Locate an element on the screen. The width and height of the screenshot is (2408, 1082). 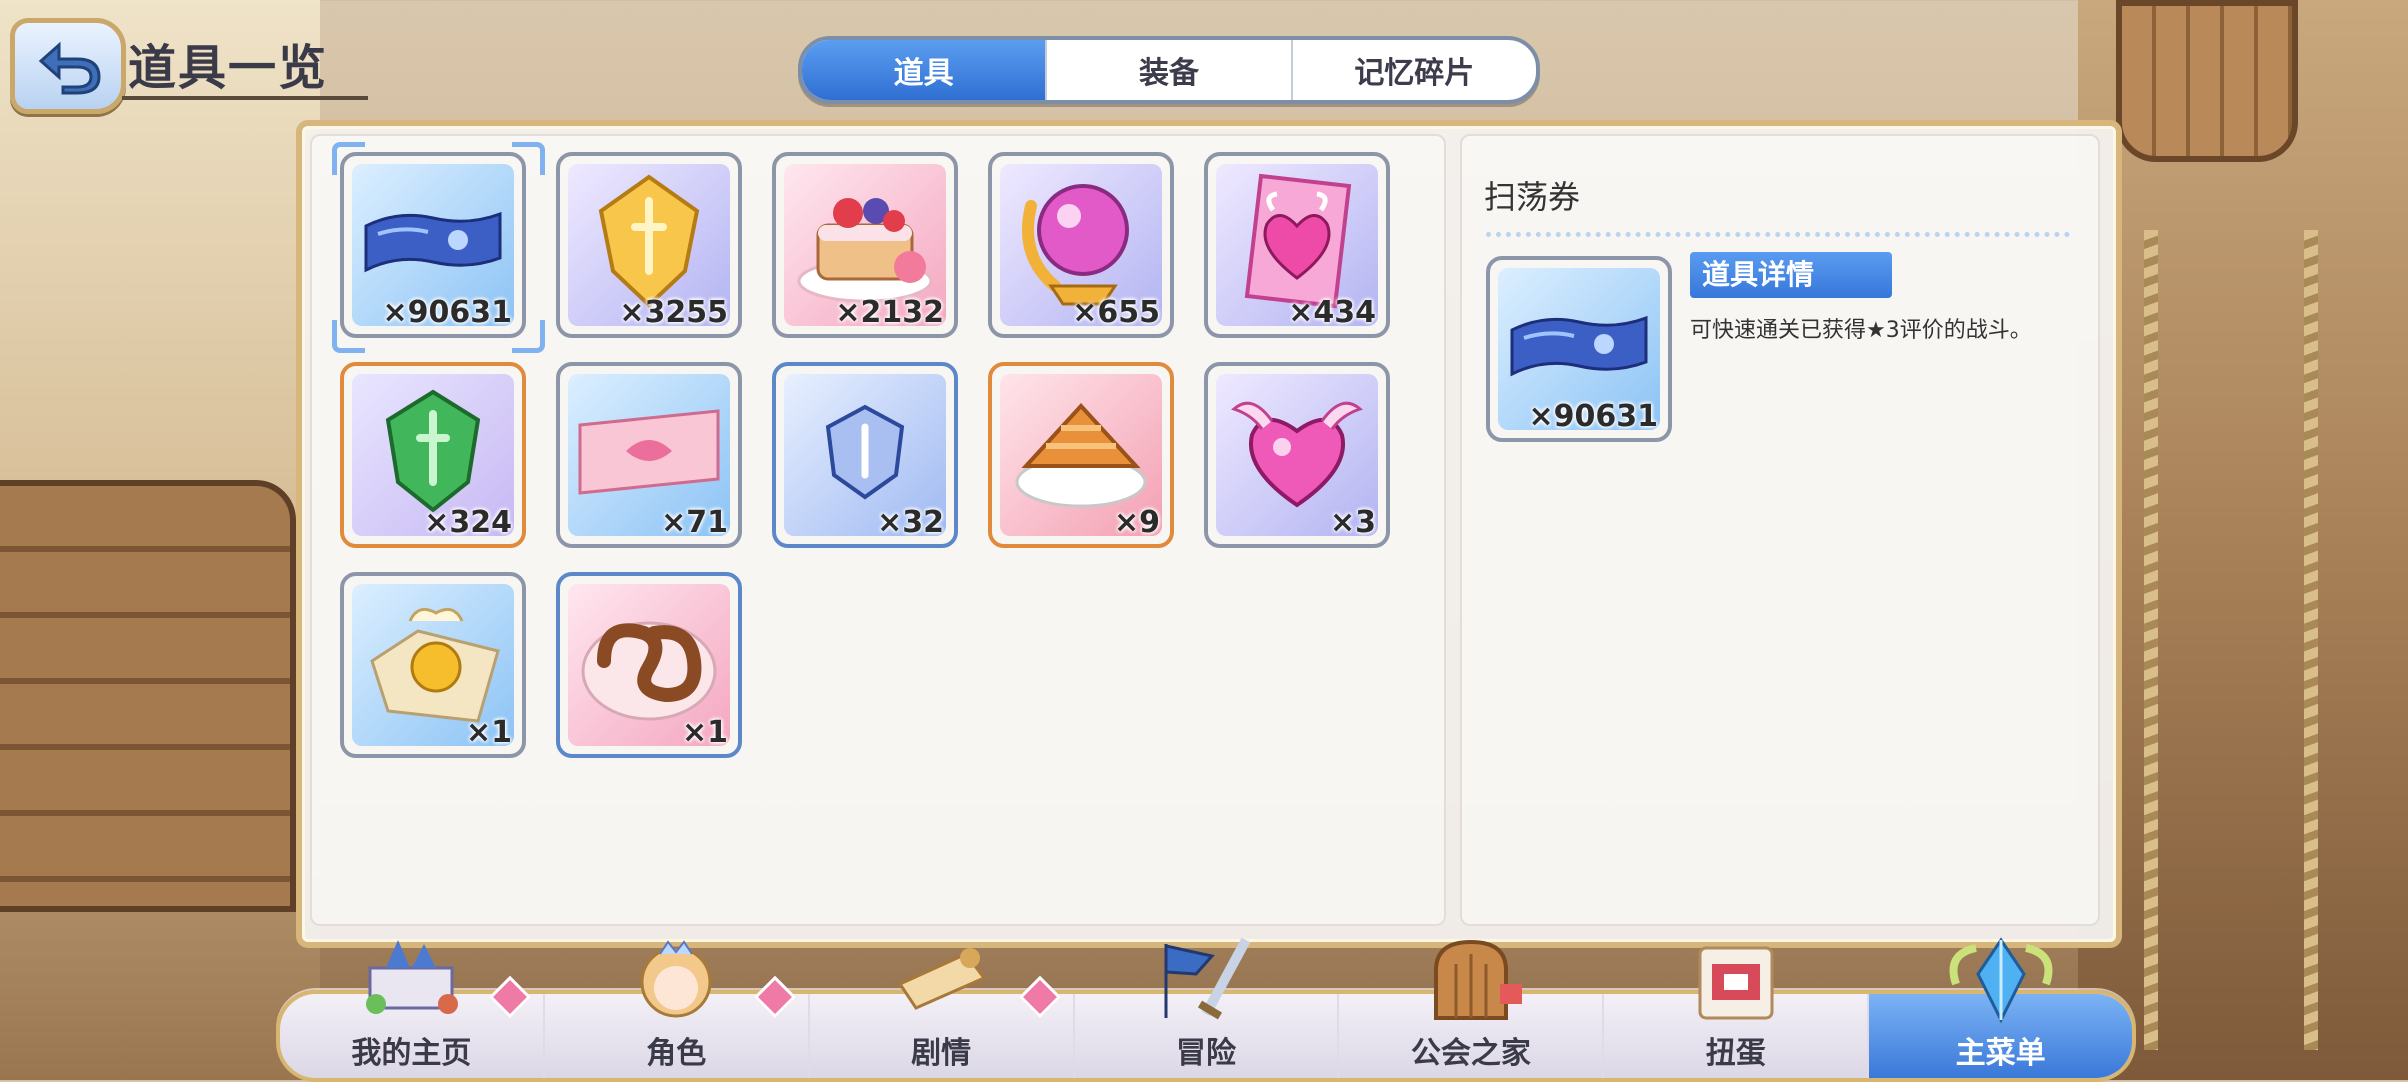
item-quantity: ×32 is located at coordinates (910, 522).